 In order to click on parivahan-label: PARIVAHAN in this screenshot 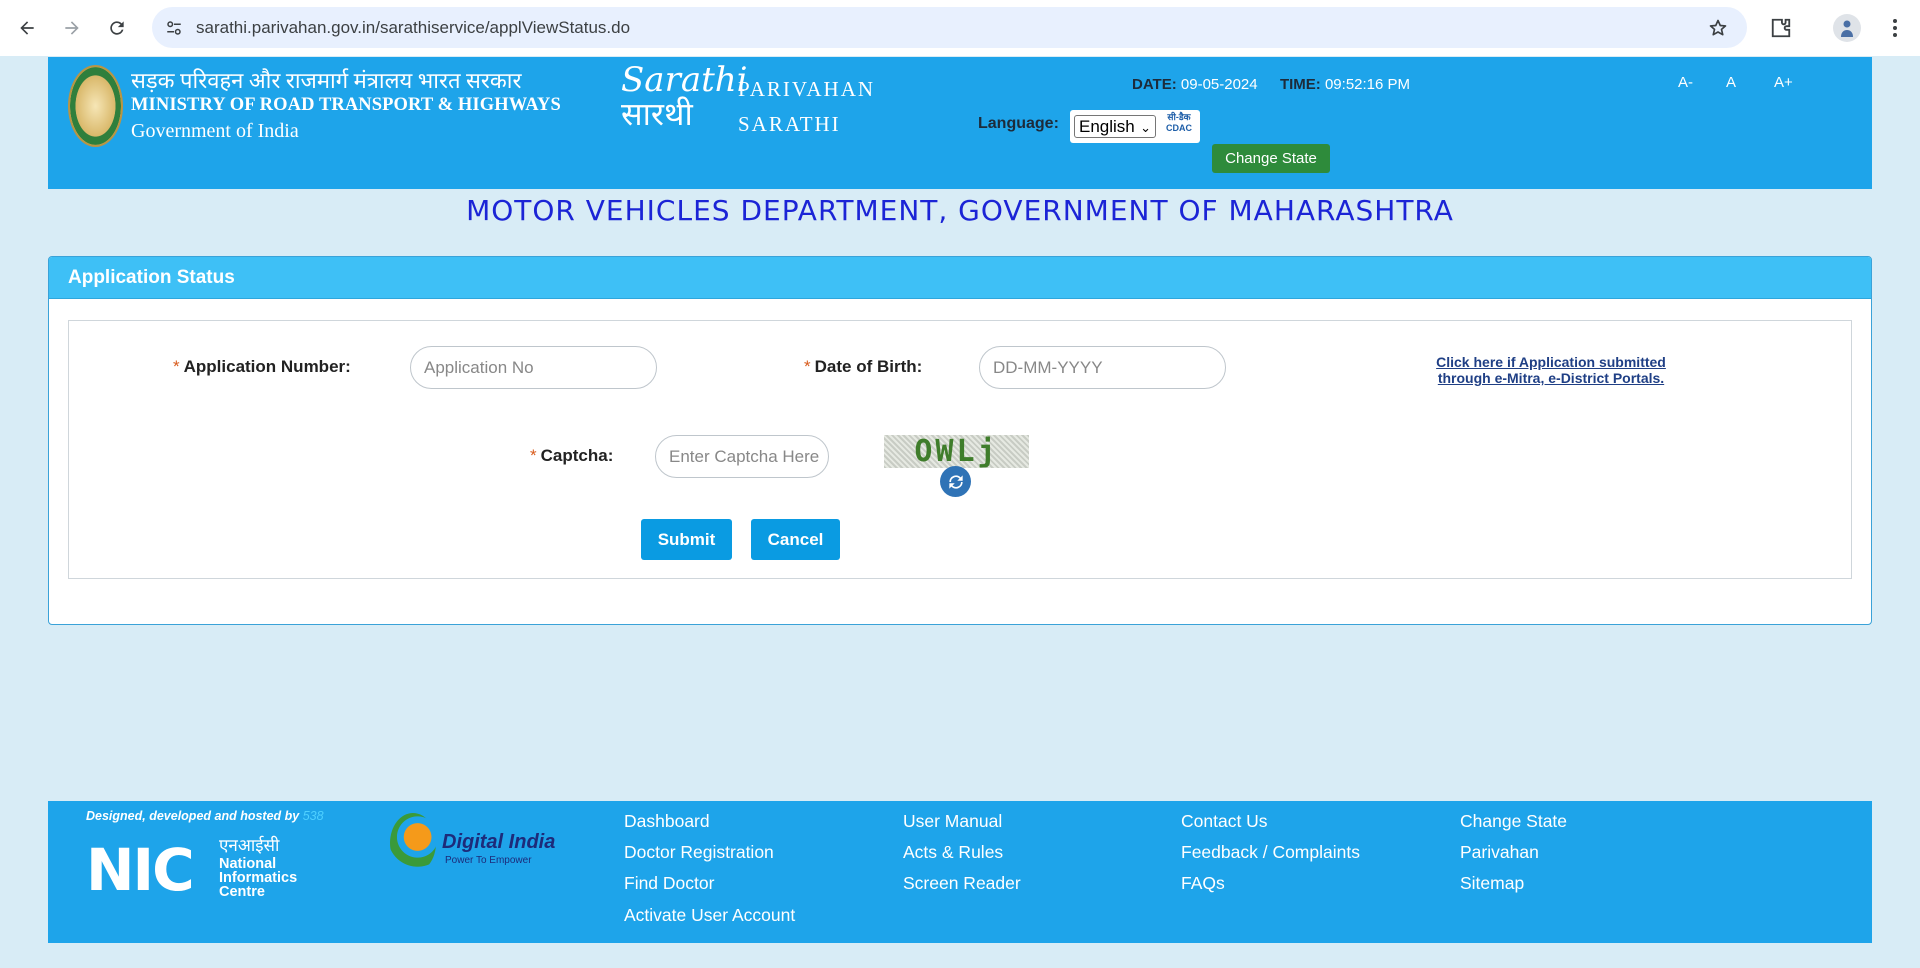, I will do `click(807, 89)`.